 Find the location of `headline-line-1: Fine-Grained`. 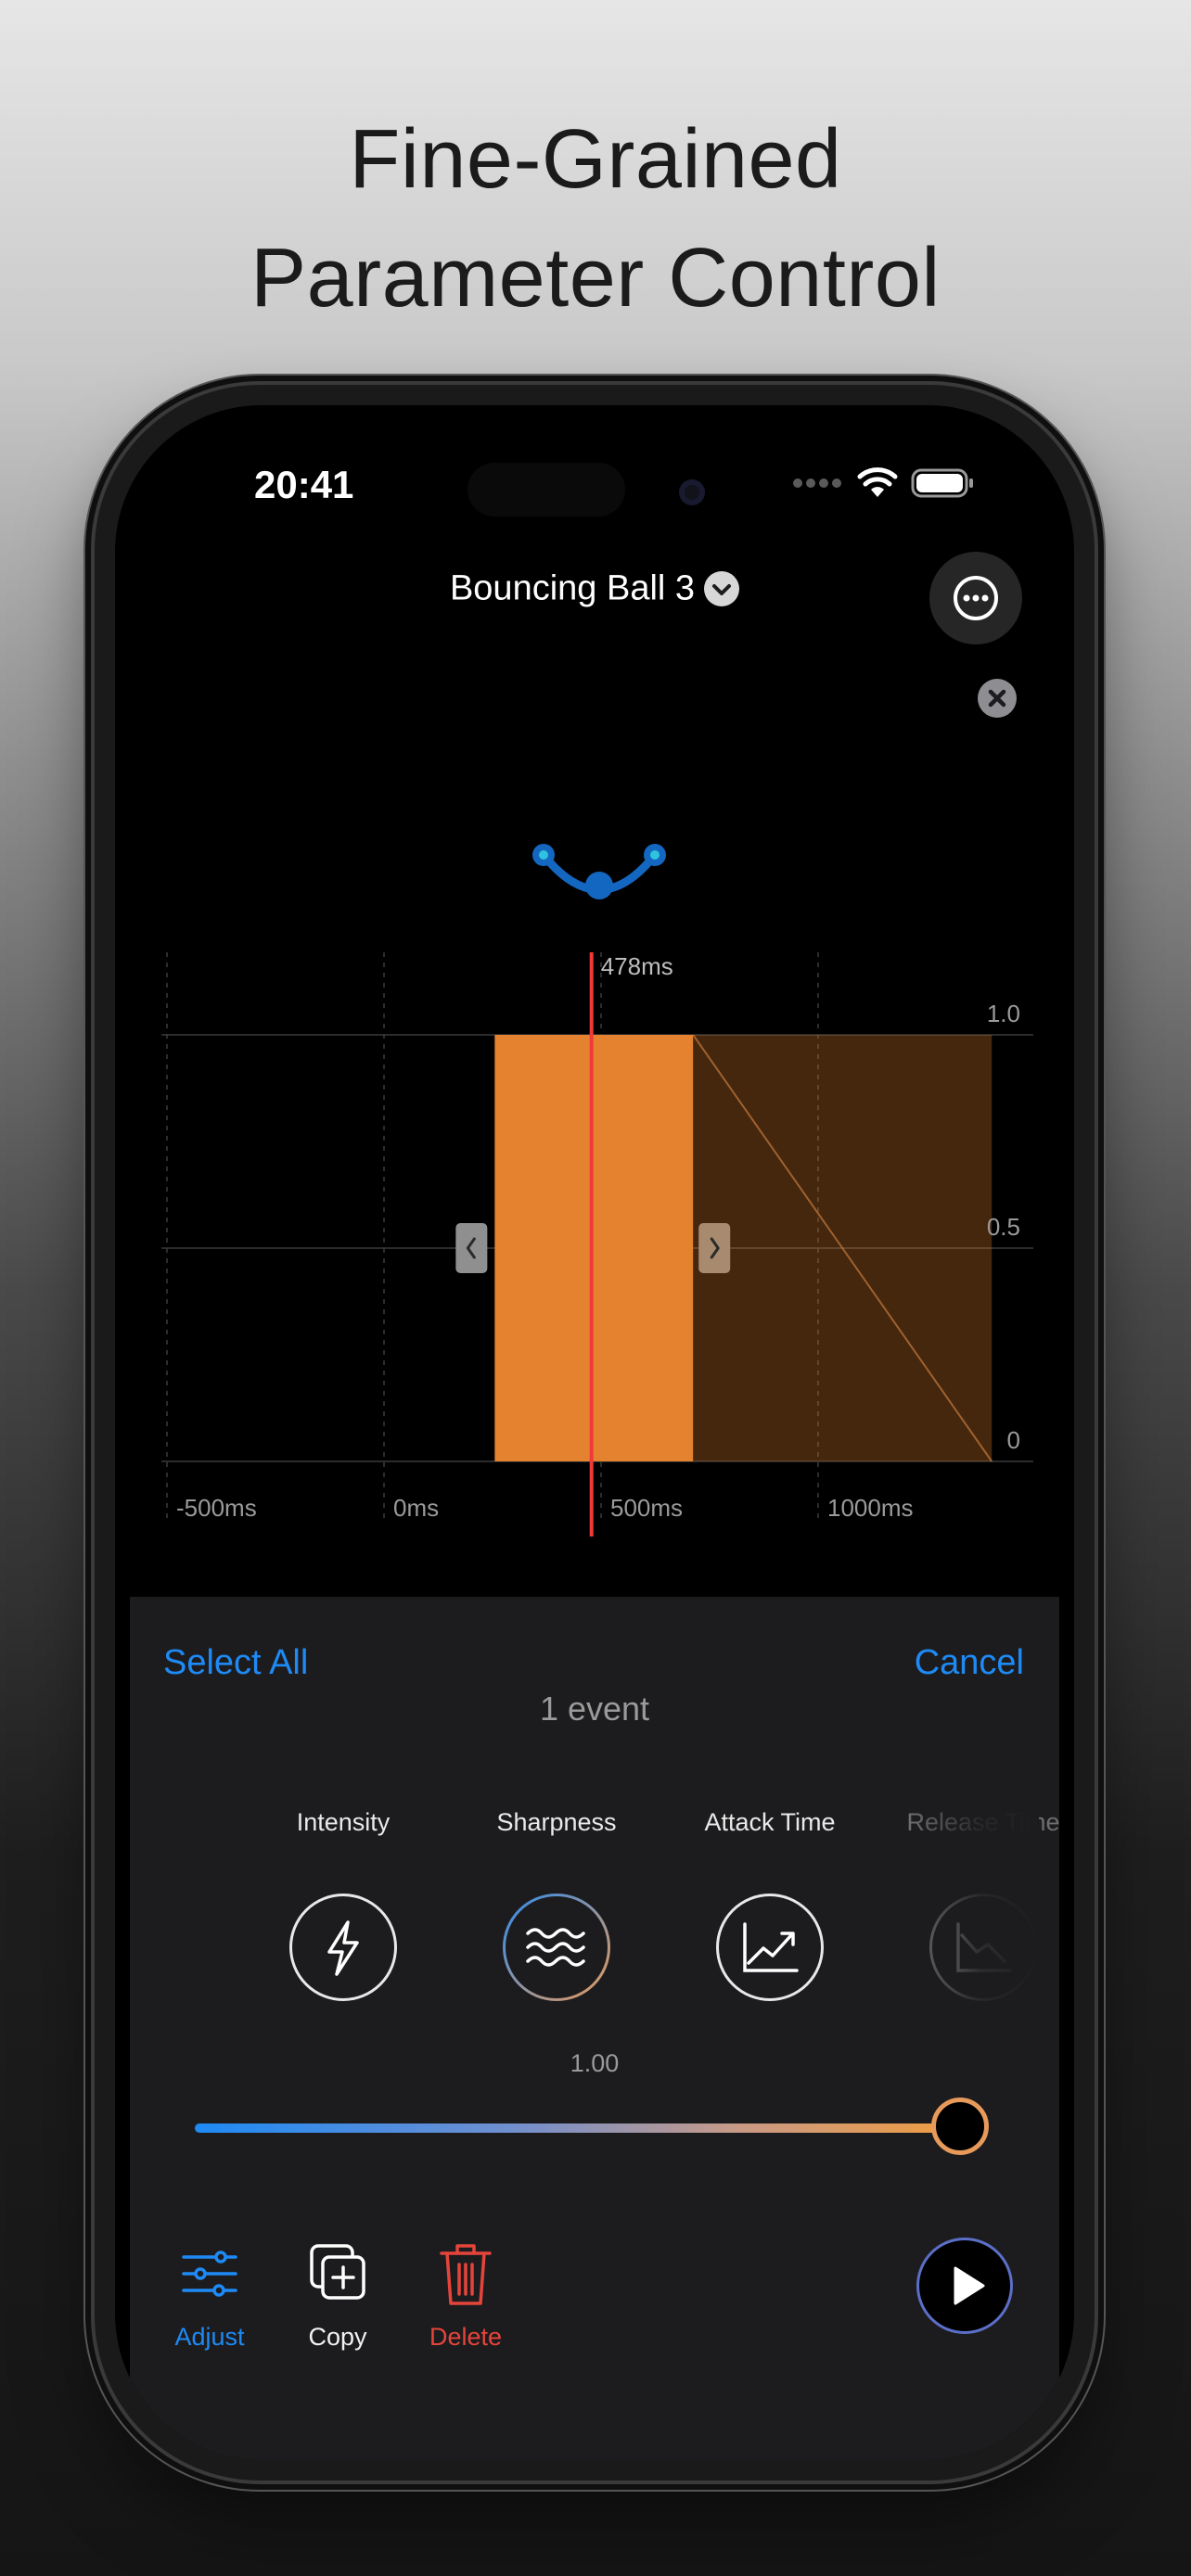

headline-line-1: Fine-Grained is located at coordinates (595, 160).